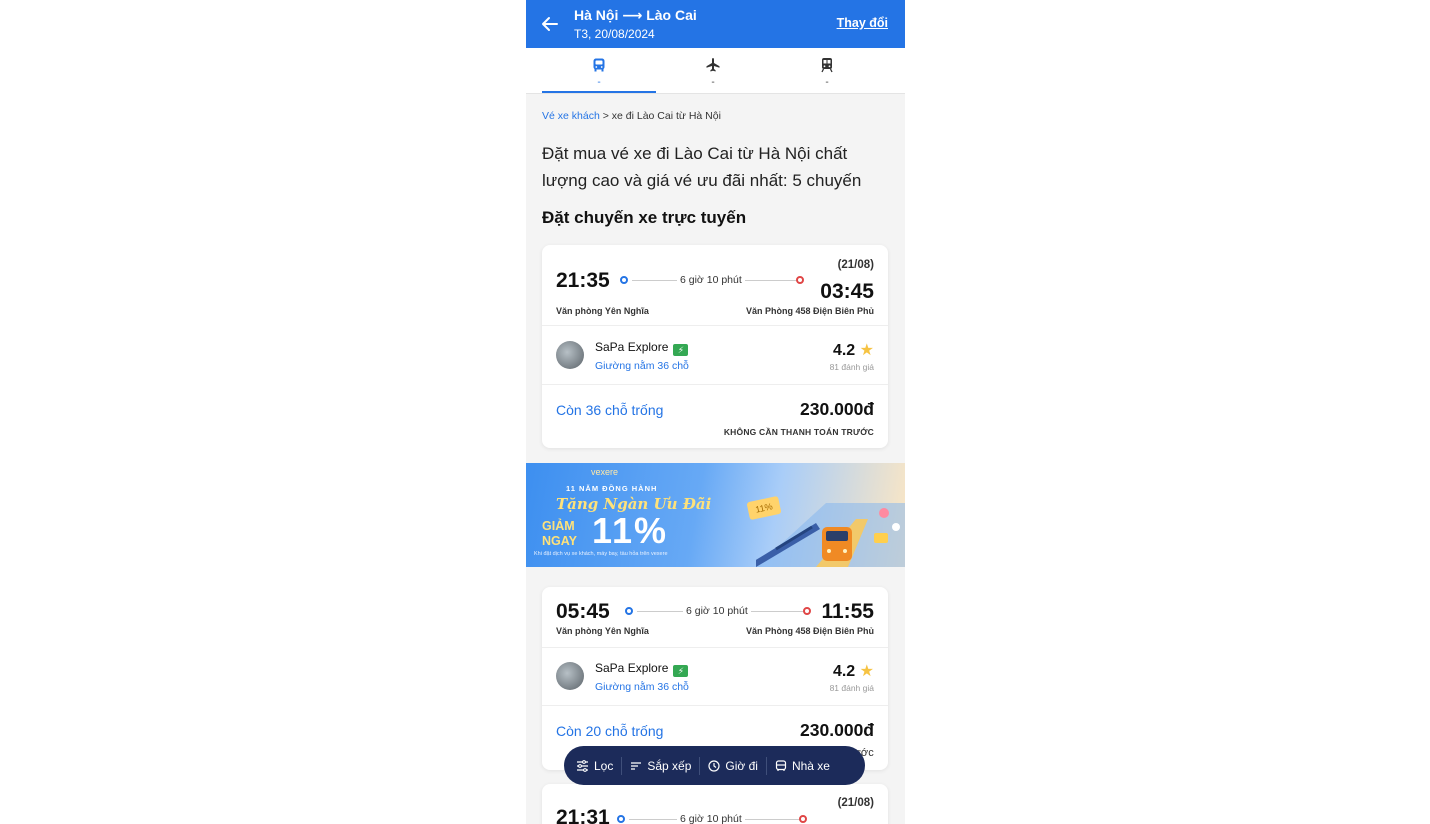 This screenshot has width=1430, height=824. I want to click on filter-button: Lọc, so click(594, 766).